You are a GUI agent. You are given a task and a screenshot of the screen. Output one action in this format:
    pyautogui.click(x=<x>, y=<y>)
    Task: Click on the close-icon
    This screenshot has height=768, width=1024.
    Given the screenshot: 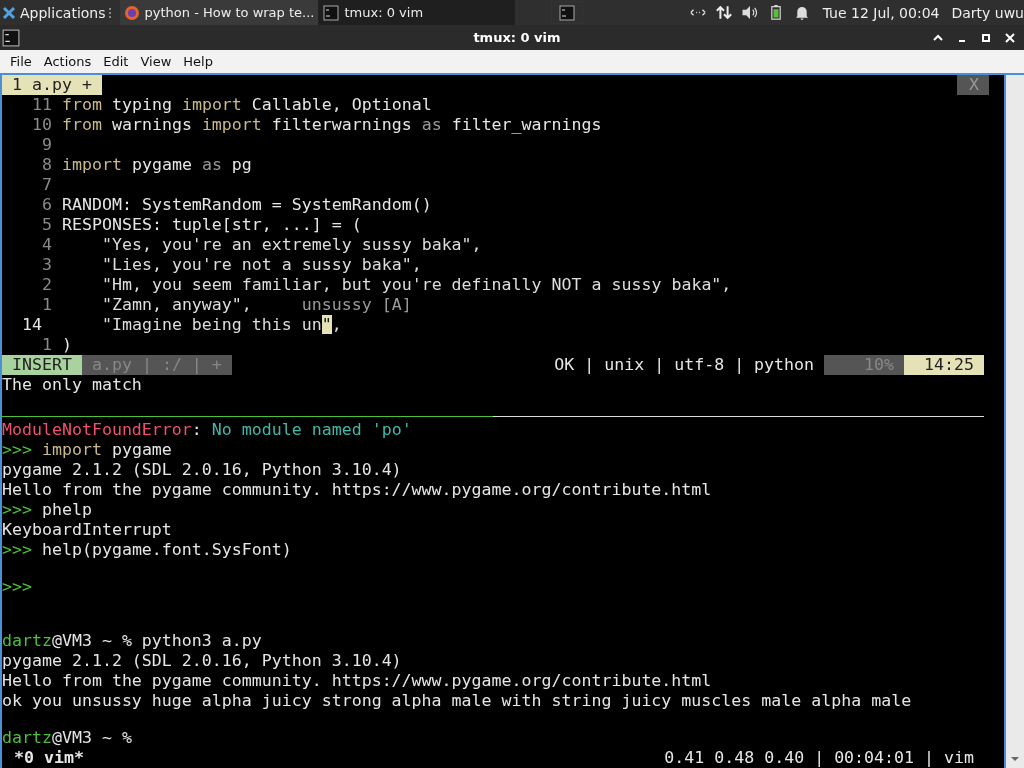 What is the action you would take?
    pyautogui.click(x=1010, y=37)
    